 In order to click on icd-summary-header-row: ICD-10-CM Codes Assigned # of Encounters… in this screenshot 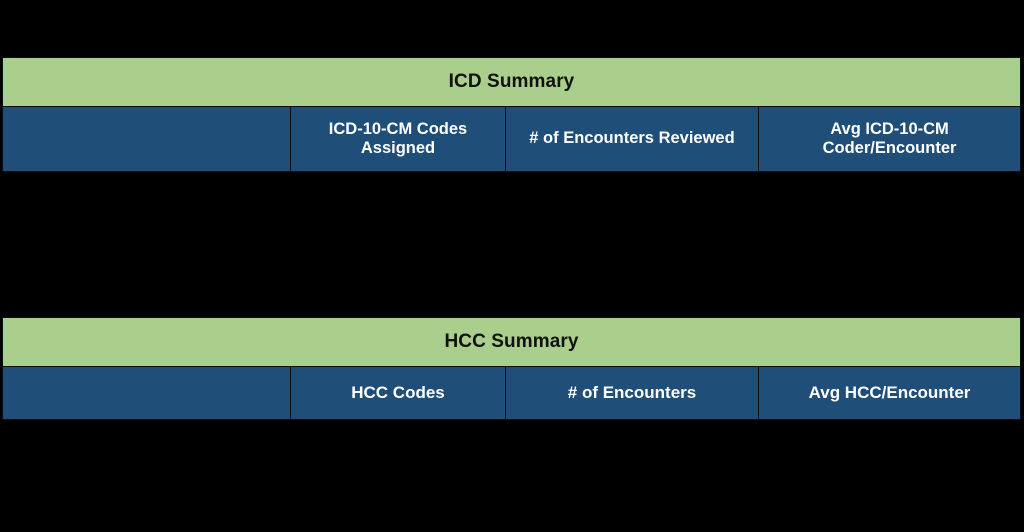, I will do `click(512, 139)`.